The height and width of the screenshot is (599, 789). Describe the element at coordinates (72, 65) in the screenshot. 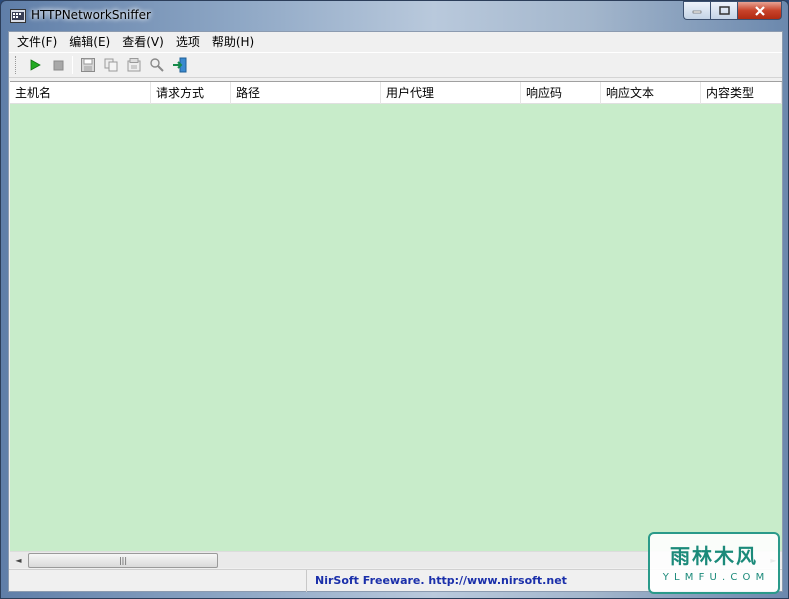

I see `toolbar-separator` at that location.